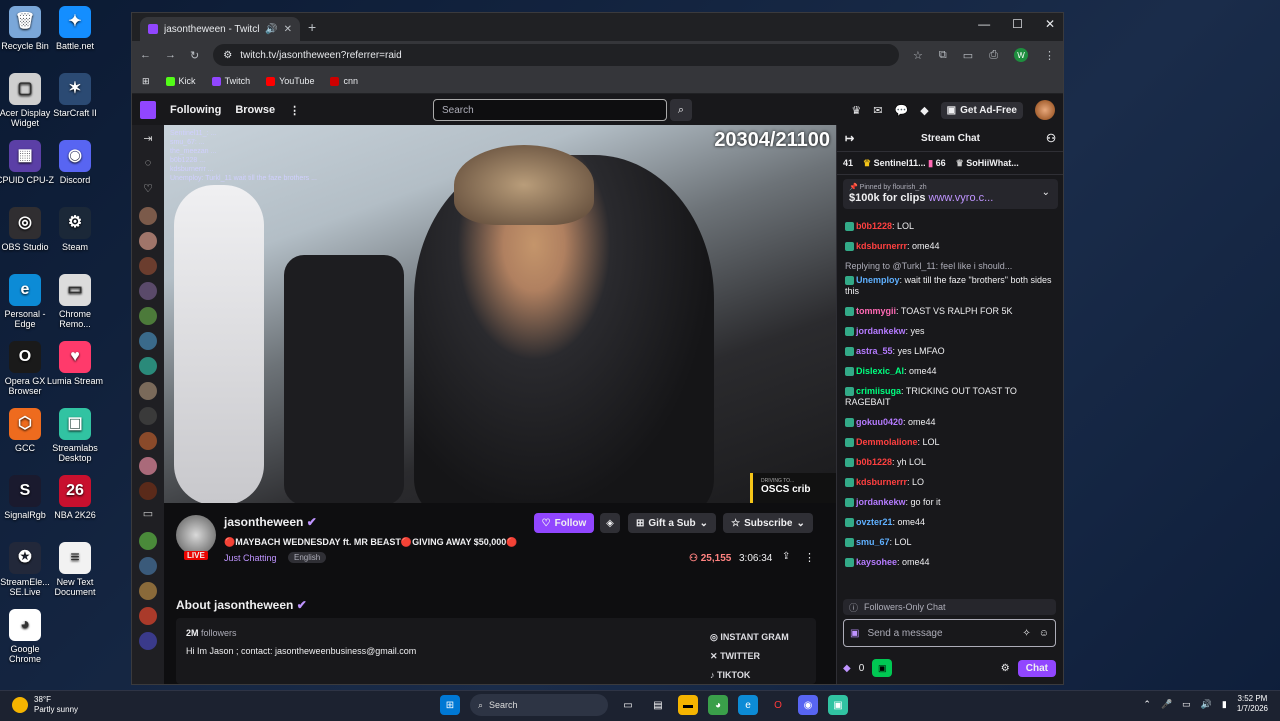 Image resolution: width=1280 pixels, height=721 pixels. Describe the element at coordinates (968, 55) in the screenshot. I see `sidepanel-icon: ▭` at that location.